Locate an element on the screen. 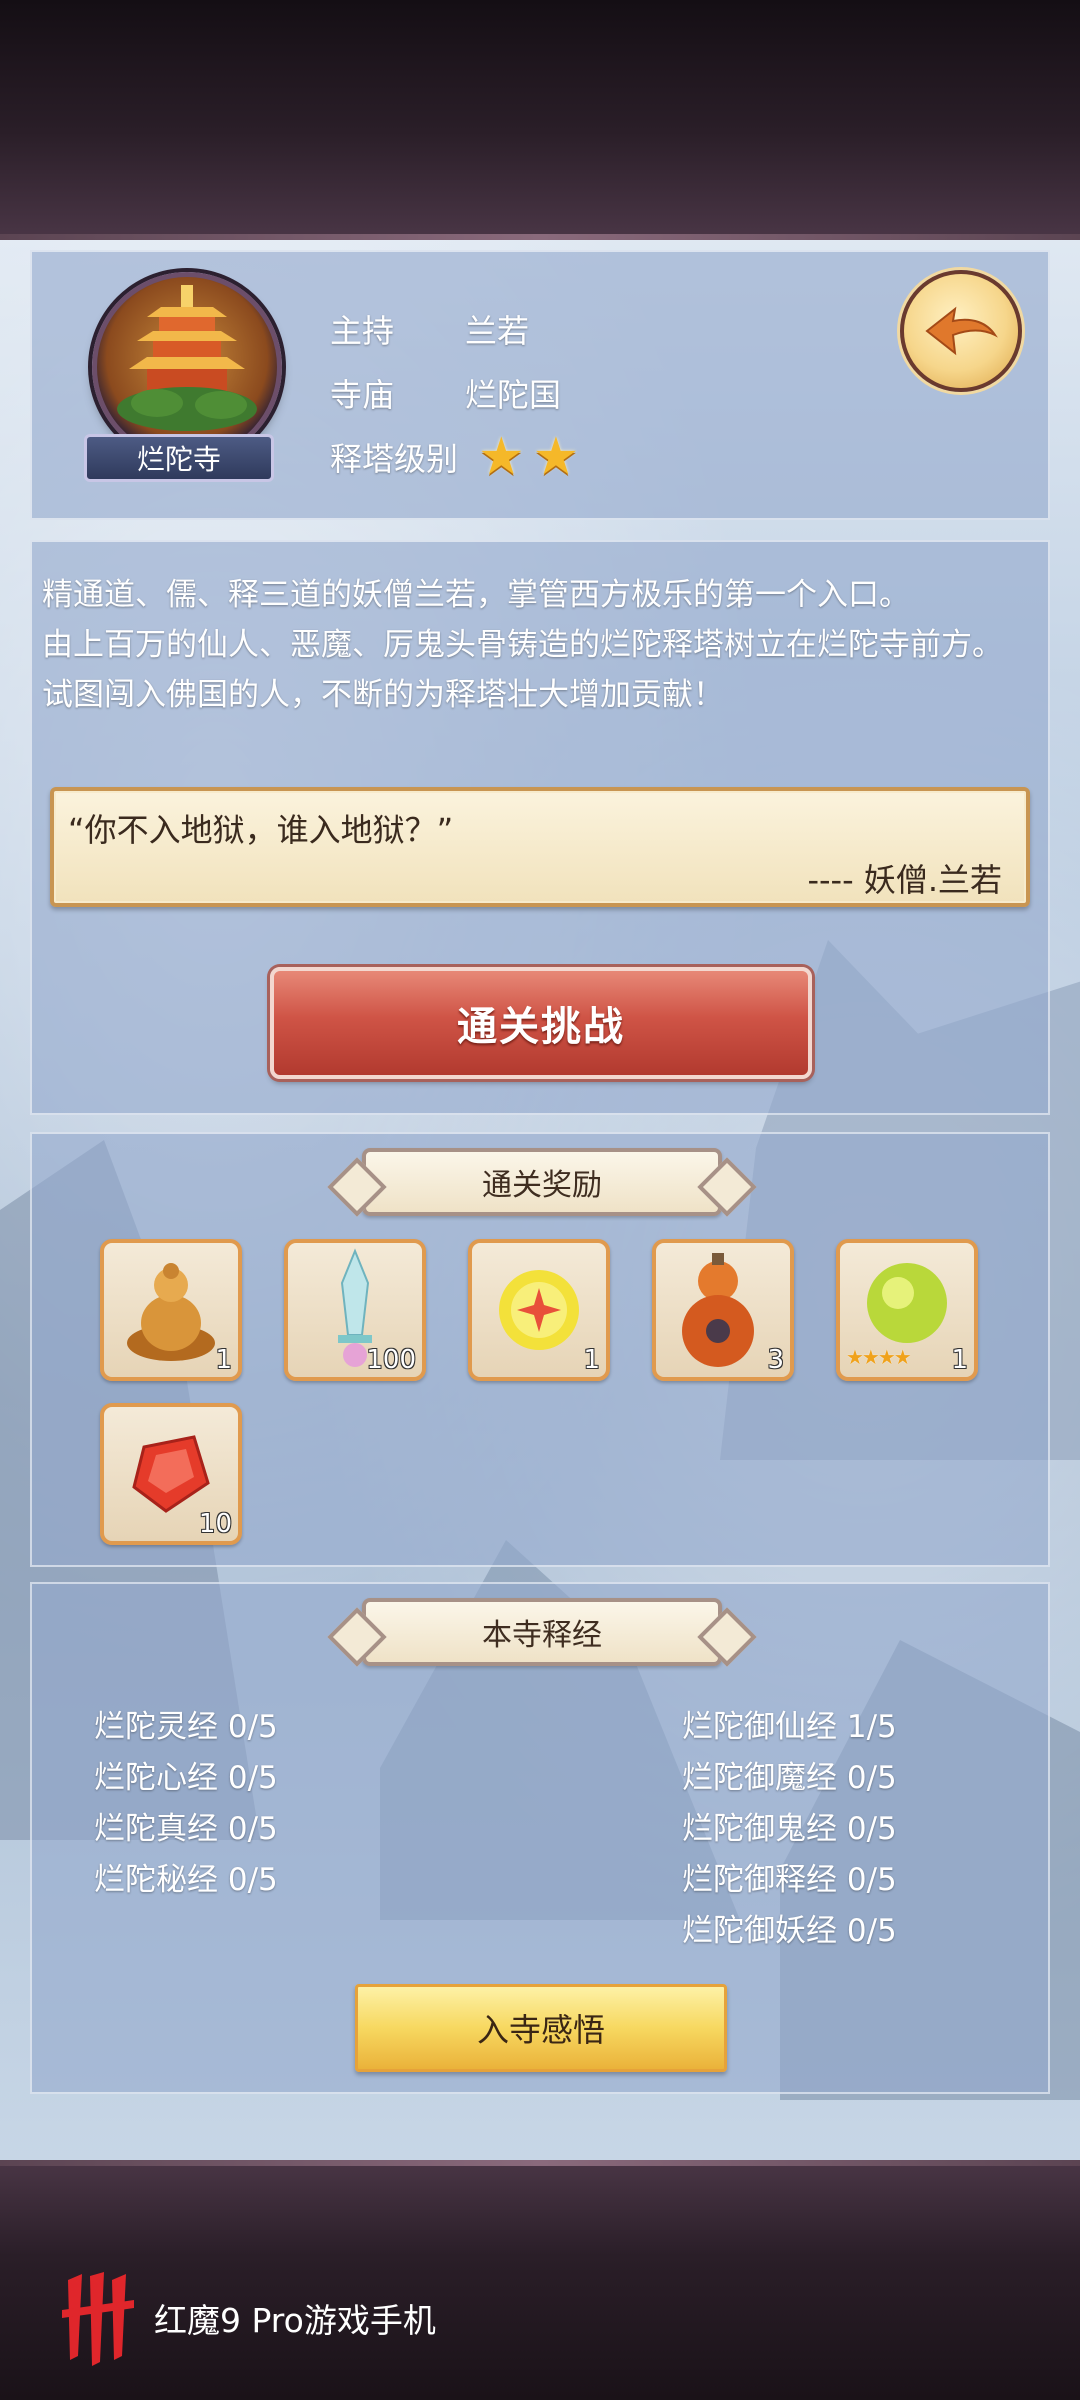  enter-temple-button: 入寺感悟 is located at coordinates (541, 2028).